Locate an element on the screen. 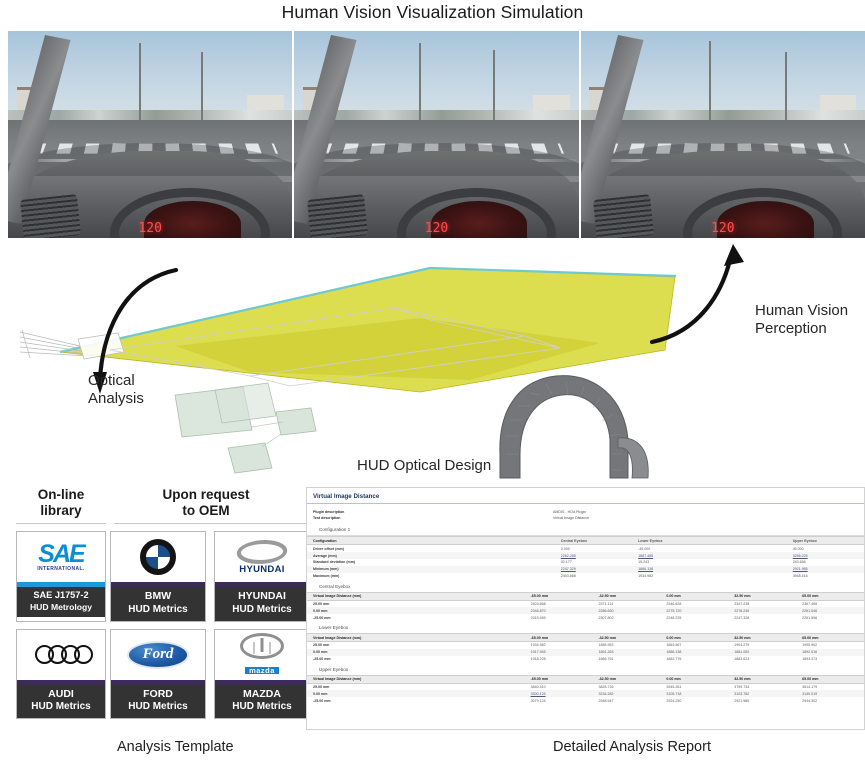  cell-value: 15.243 is located at coordinates (644, 562).